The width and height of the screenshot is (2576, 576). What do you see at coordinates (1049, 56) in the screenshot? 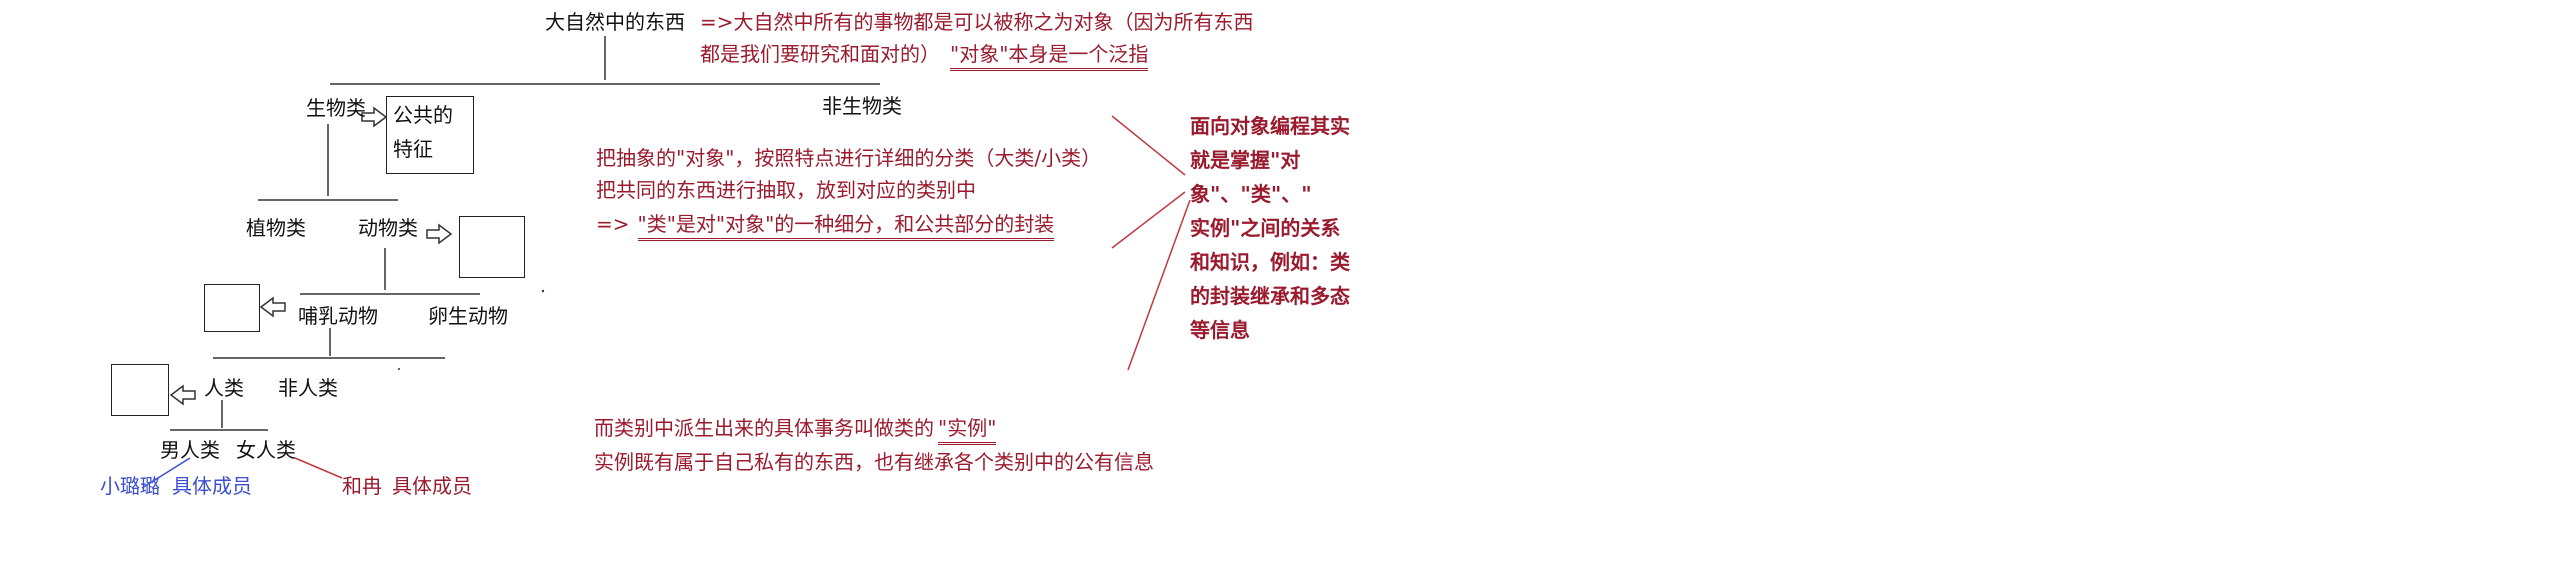
I see `object-note-line2-underlined: "对象"本身是一个泛指` at bounding box center [1049, 56].